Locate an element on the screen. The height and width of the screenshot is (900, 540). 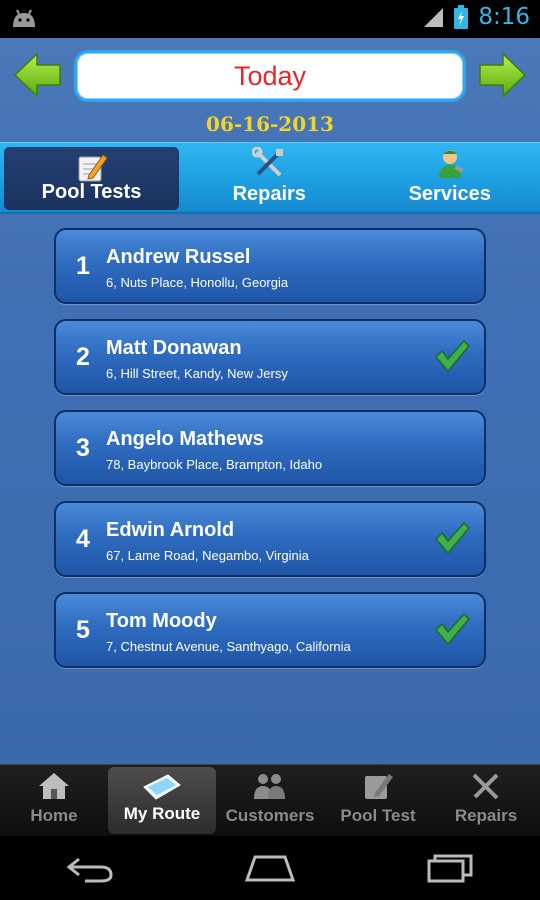
back-button is located at coordinates (90, 868).